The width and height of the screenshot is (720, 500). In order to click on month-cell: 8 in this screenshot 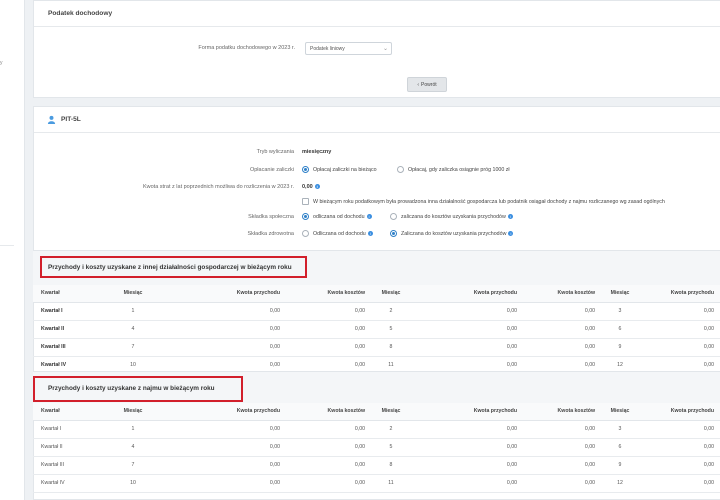, I will do `click(391, 347)`.